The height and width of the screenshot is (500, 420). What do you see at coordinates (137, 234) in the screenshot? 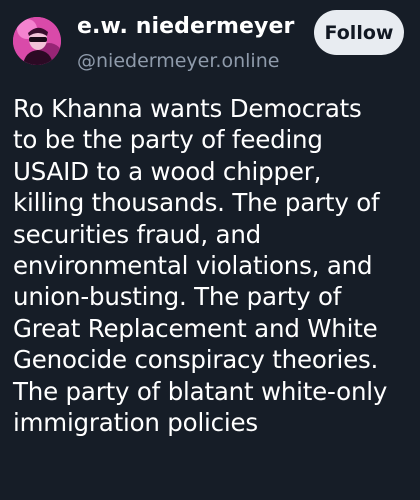
I see `post-text-line: securities fraud, and` at bounding box center [137, 234].